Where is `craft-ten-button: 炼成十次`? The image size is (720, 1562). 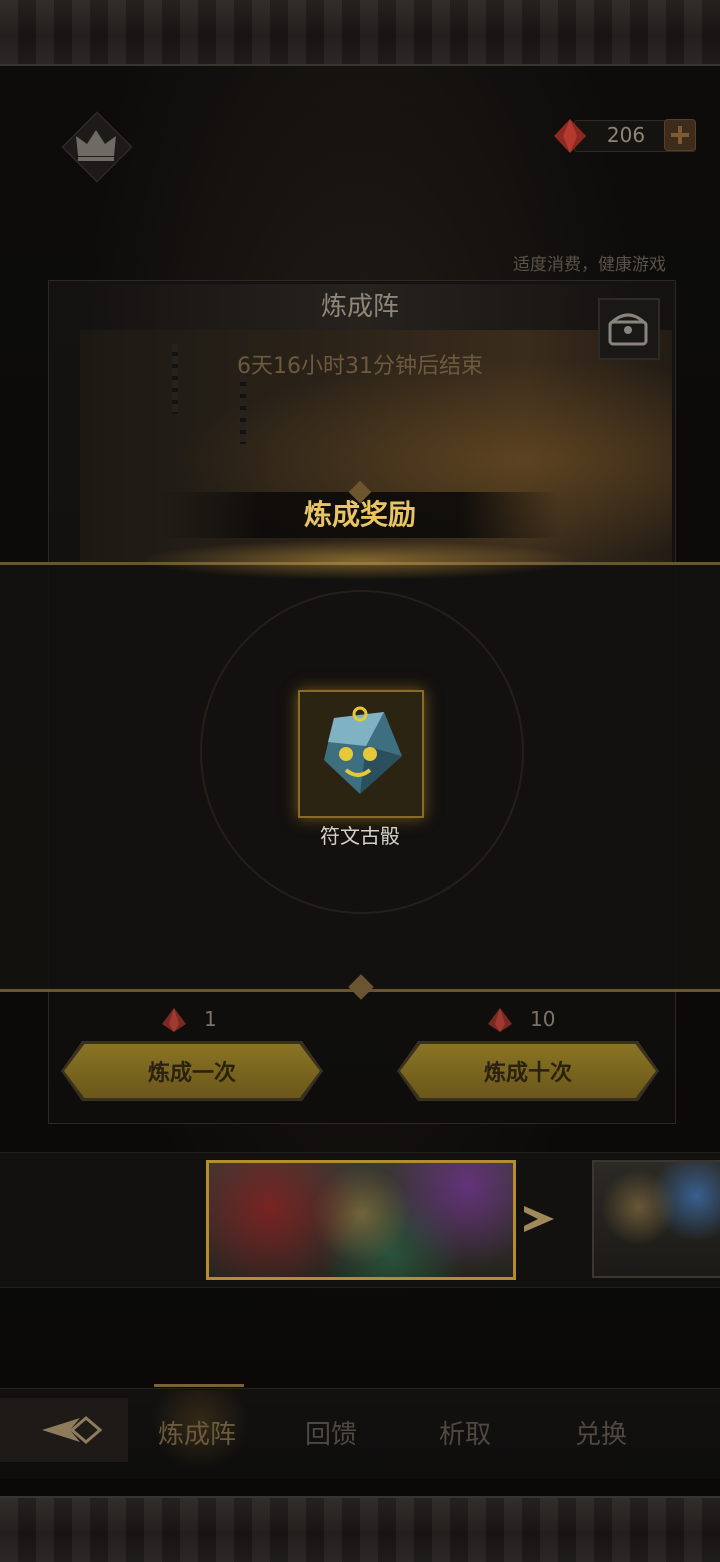
craft-ten-button: 炼成十次 is located at coordinates (528, 1071).